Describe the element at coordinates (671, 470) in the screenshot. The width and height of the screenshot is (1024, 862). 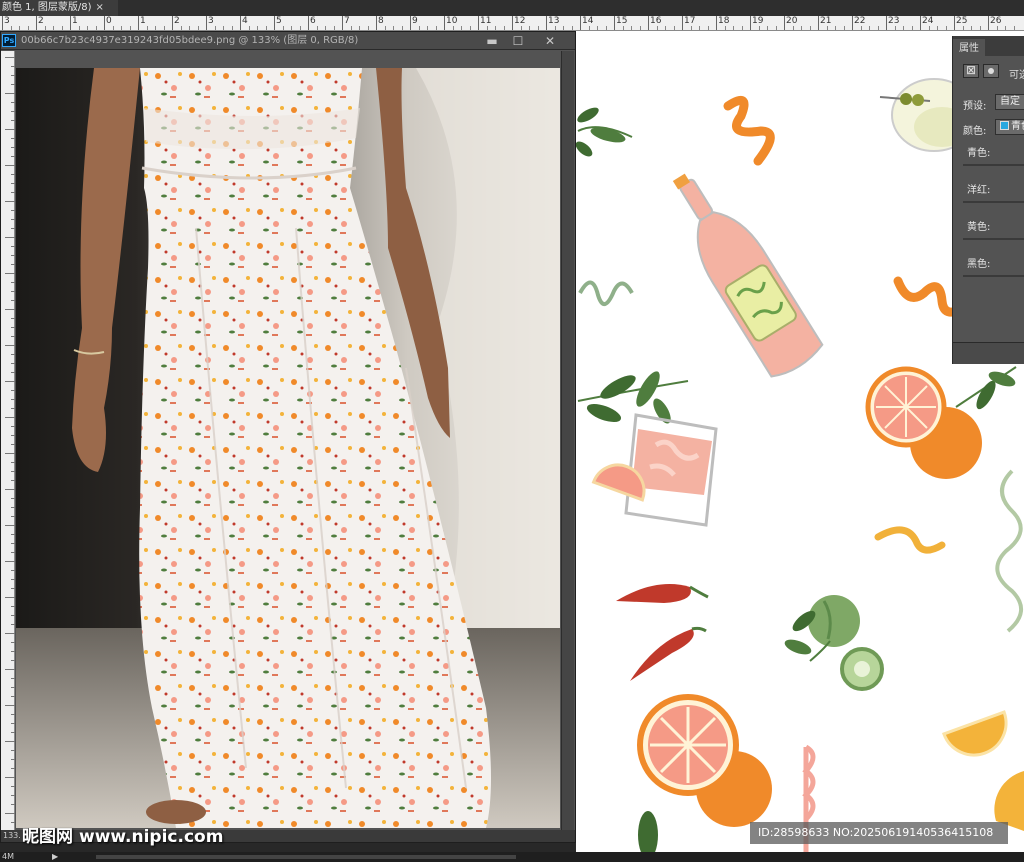
I see `cocktail-glass` at that location.